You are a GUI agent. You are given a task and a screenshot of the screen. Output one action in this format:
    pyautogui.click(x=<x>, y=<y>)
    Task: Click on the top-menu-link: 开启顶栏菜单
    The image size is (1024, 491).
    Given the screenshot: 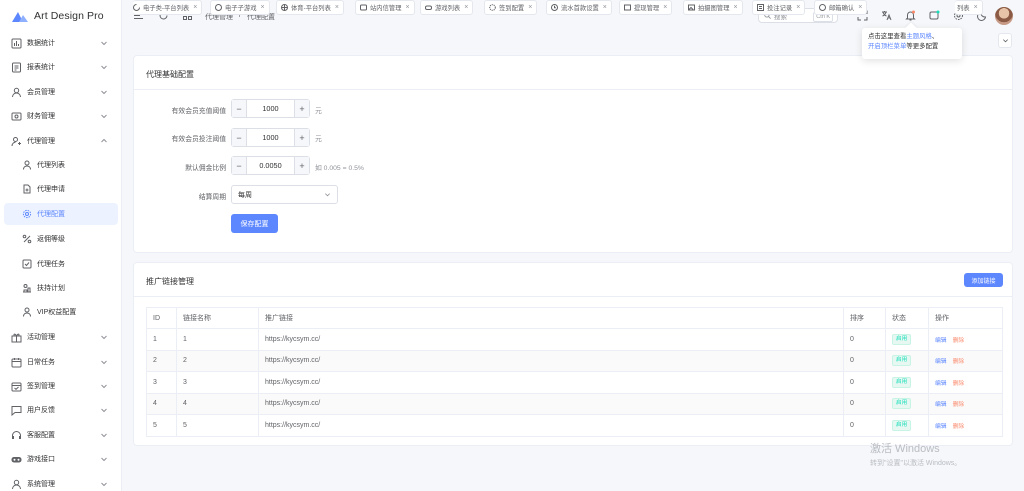 What is the action you would take?
    pyautogui.click(x=887, y=46)
    